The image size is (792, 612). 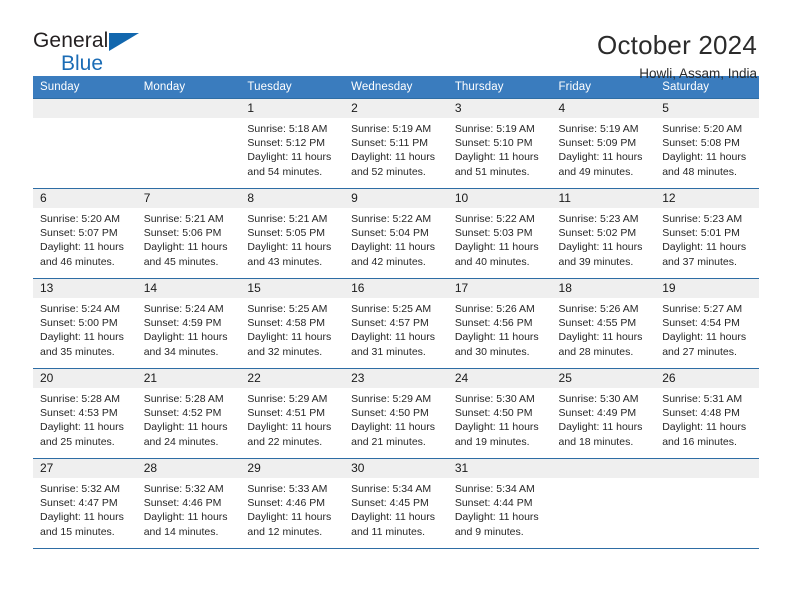 What do you see at coordinates (707, 108) in the screenshot?
I see `day-number: 5` at bounding box center [707, 108].